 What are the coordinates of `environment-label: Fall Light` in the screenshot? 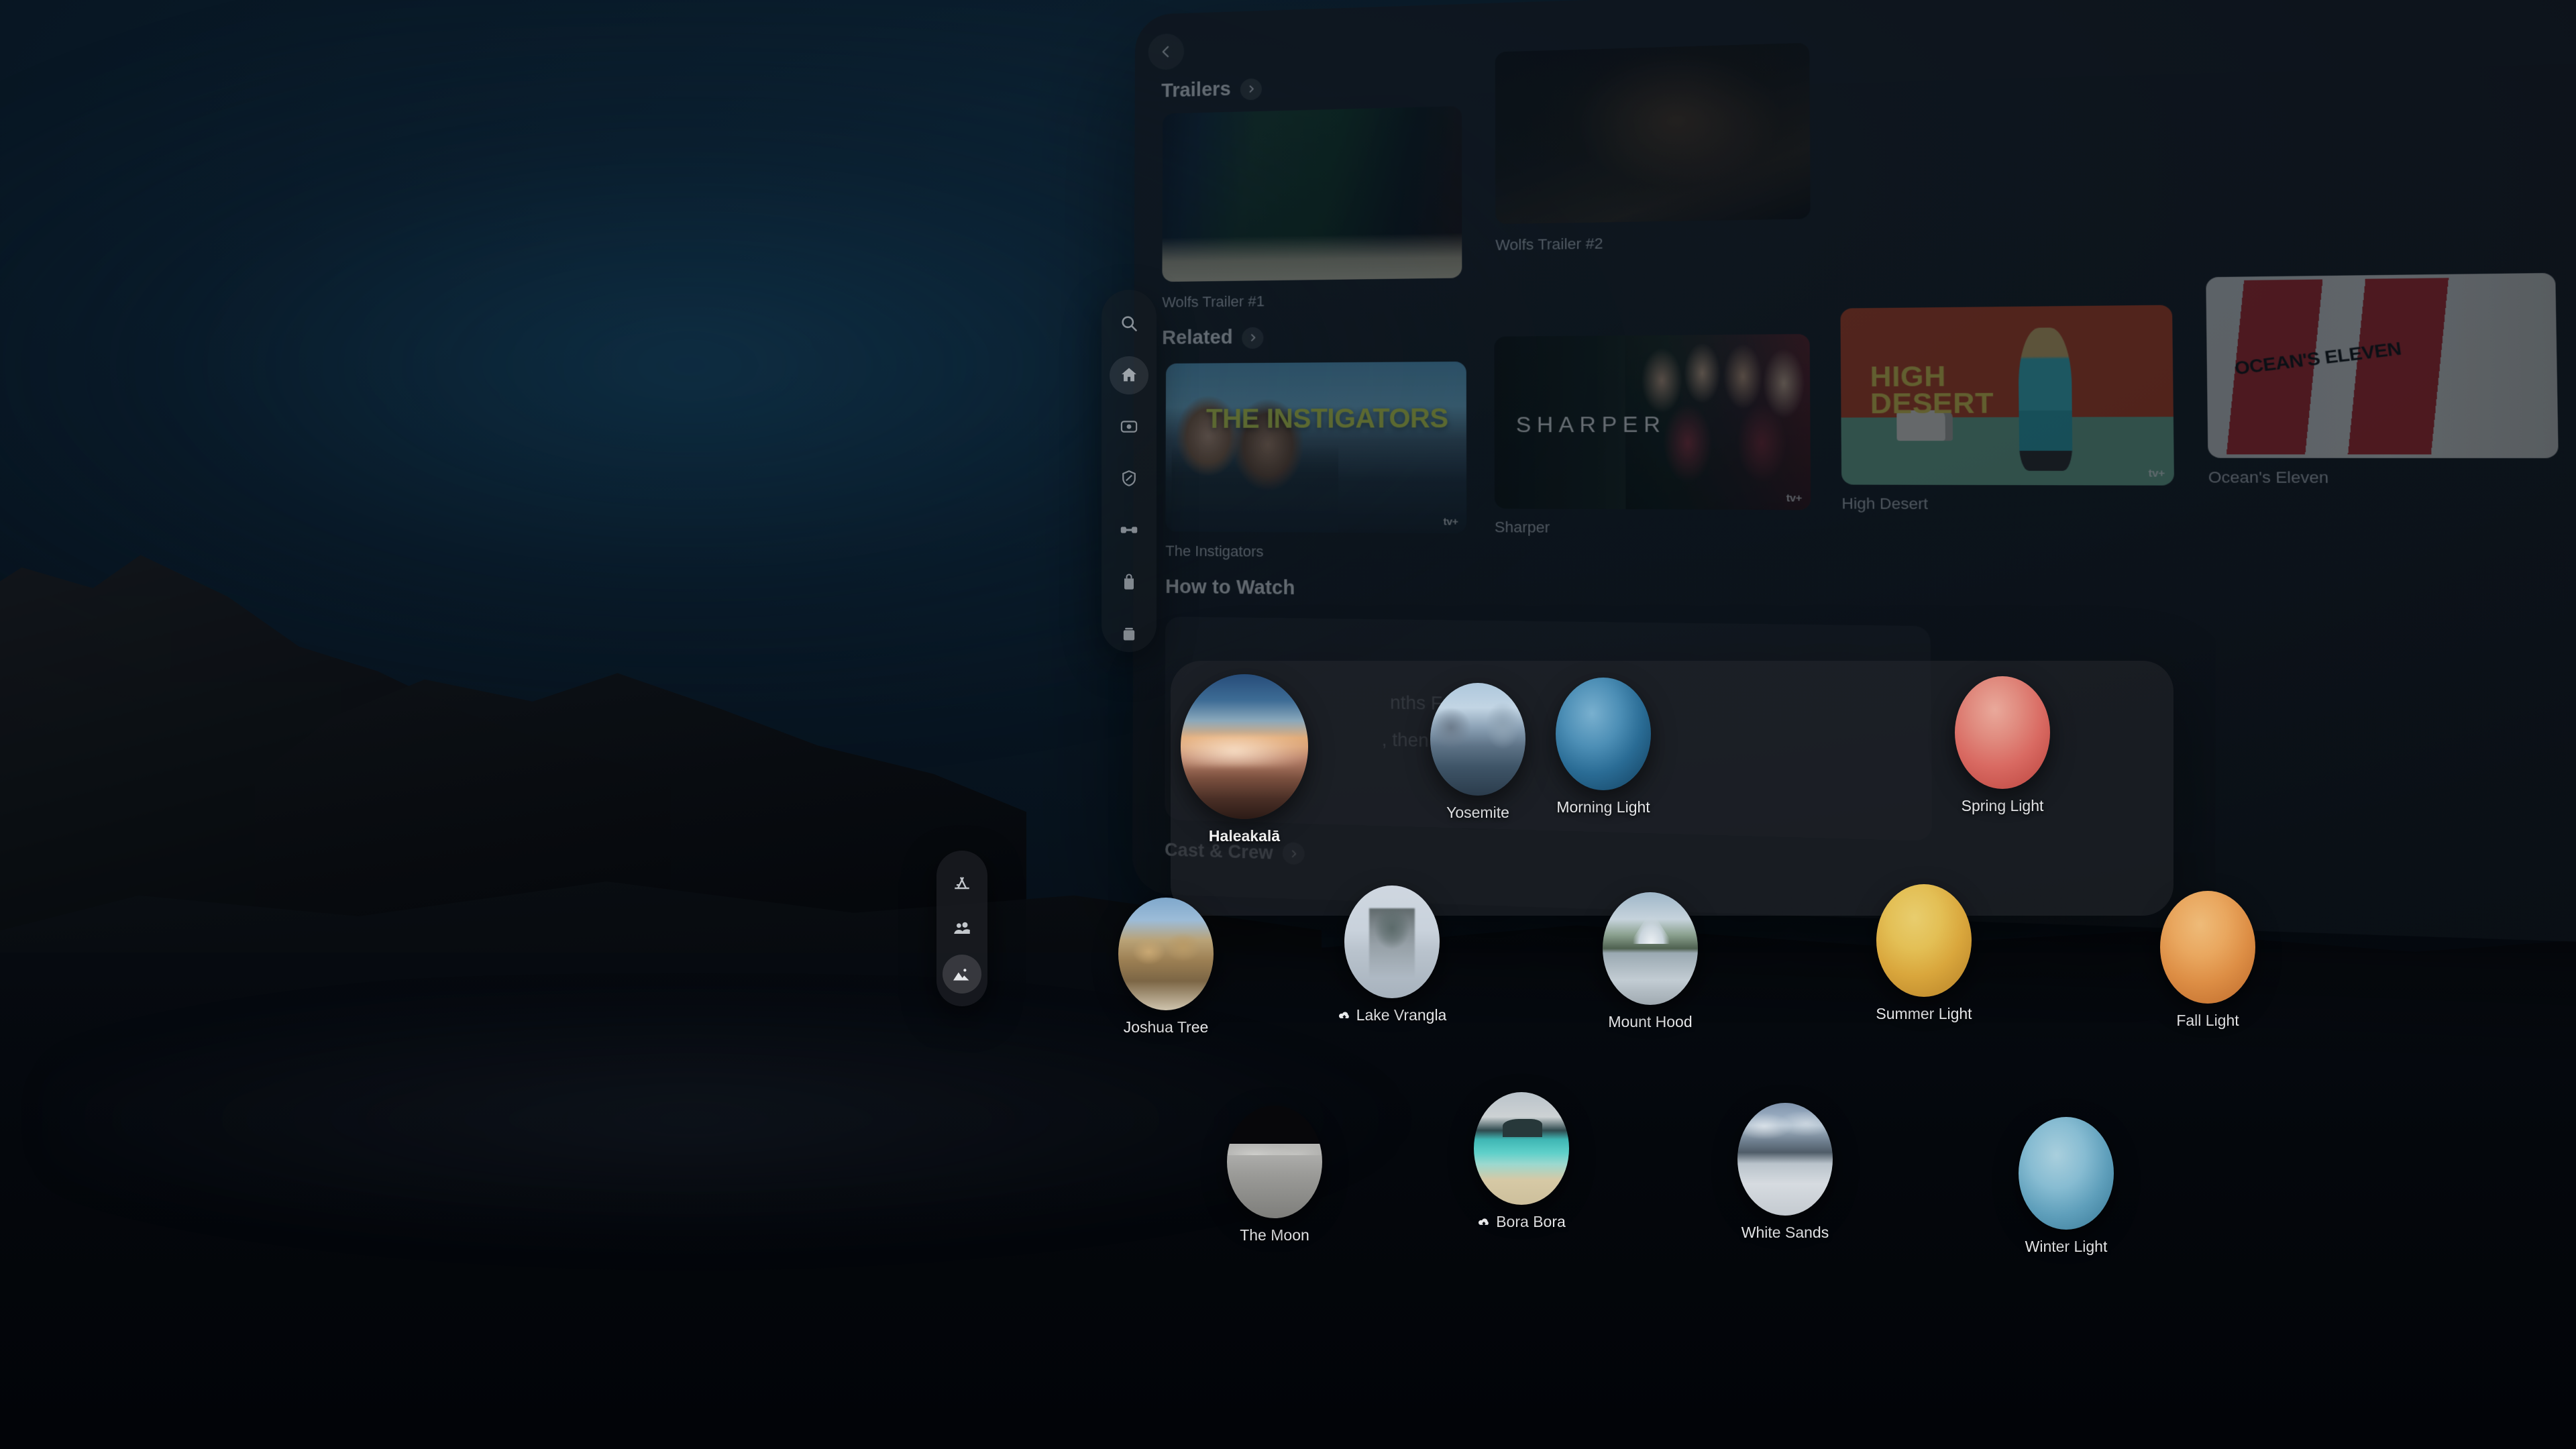 It's located at (2207, 1020).